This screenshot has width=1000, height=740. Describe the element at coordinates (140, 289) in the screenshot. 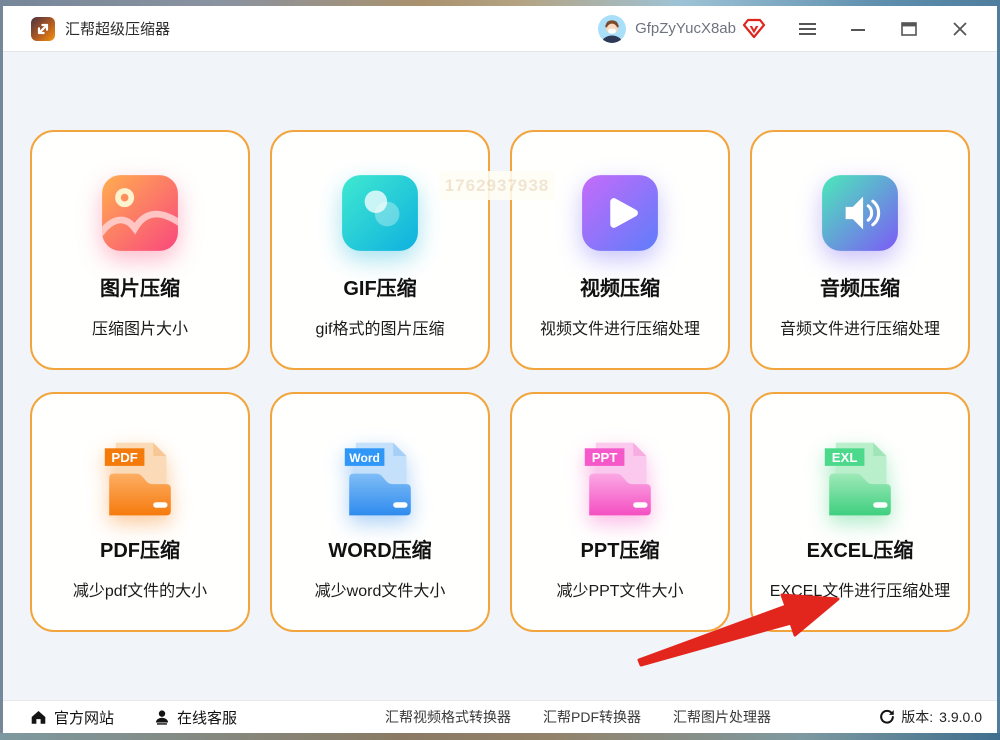

I see `card-title: 图片压缩` at that location.